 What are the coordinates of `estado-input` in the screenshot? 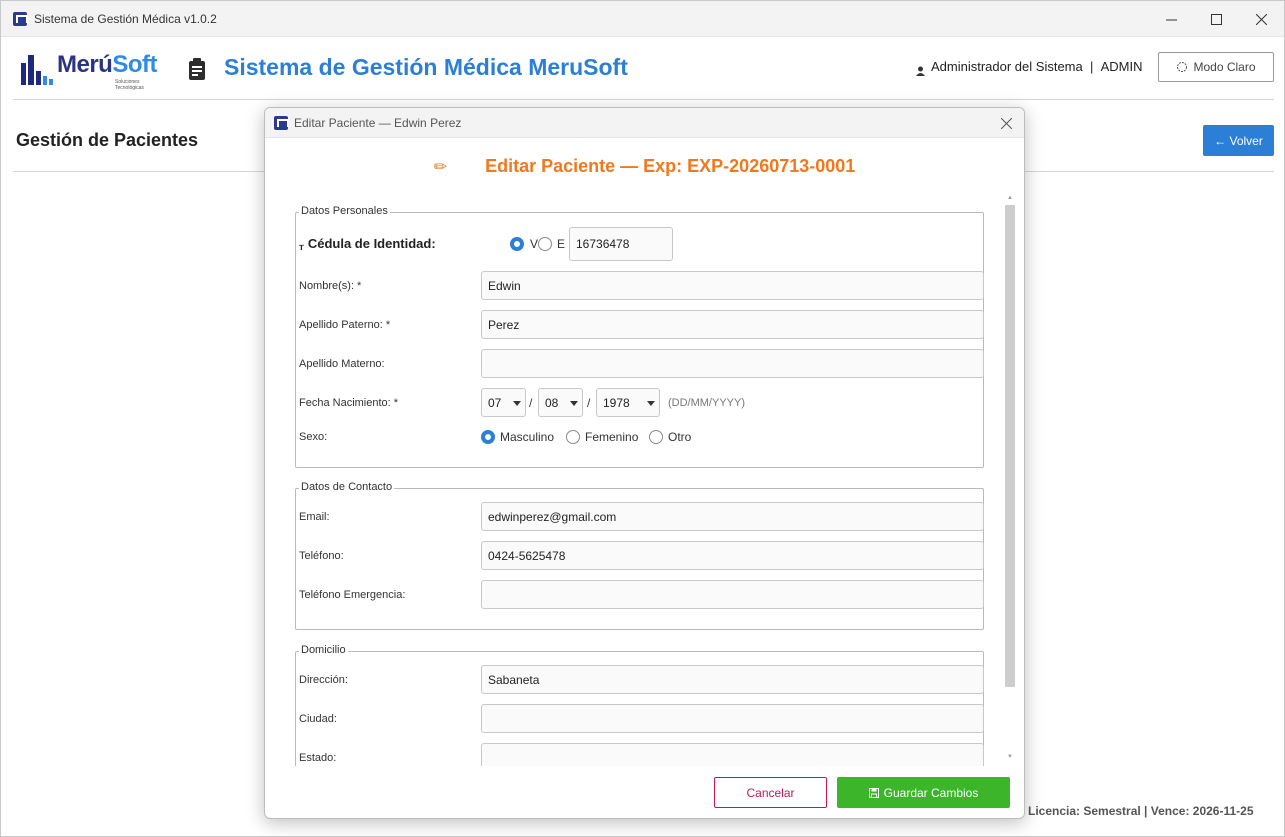 It's located at (732, 754).